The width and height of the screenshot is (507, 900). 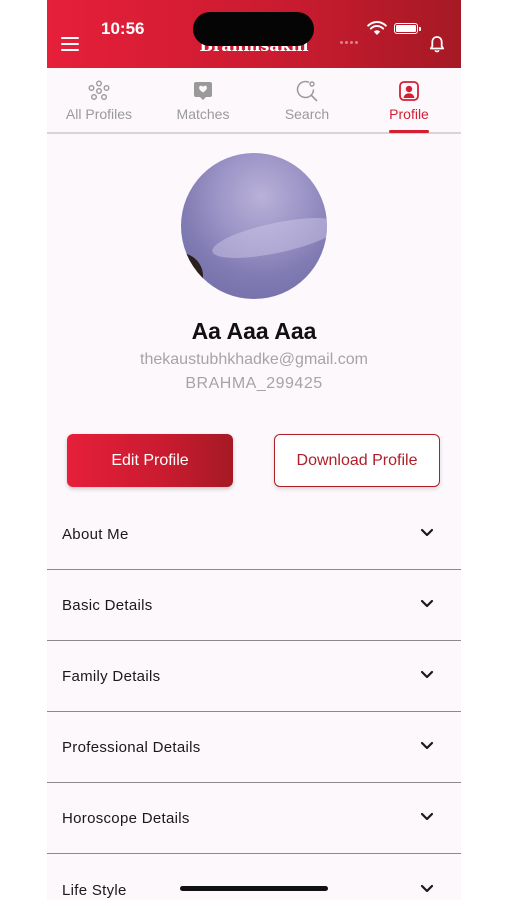 I want to click on wifi-icon, so click(x=377, y=28).